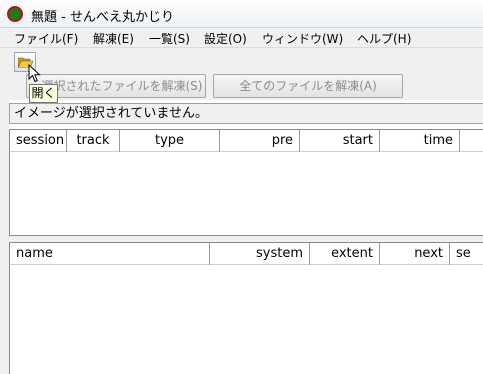  What do you see at coordinates (260, 141) in the screenshot?
I see `column-header-pre: pre` at bounding box center [260, 141].